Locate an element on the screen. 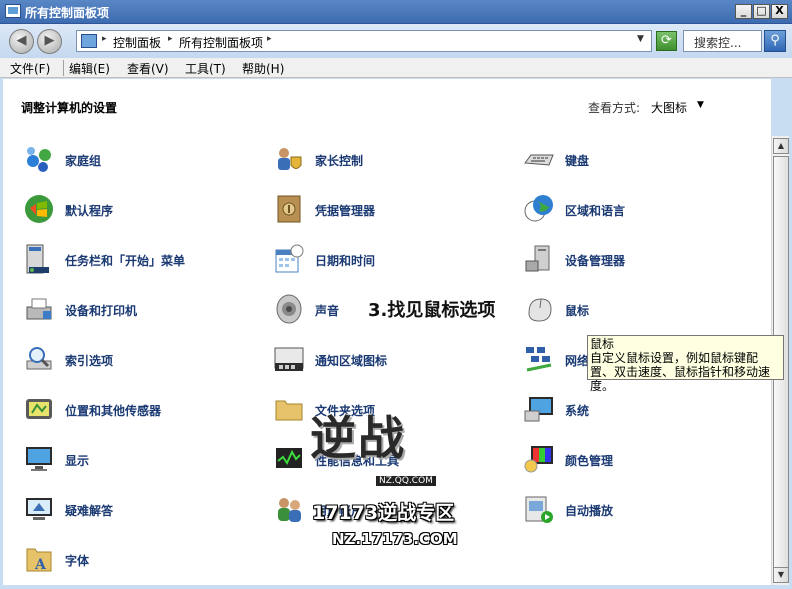  magnifier-icon is located at coordinates (39, 358).